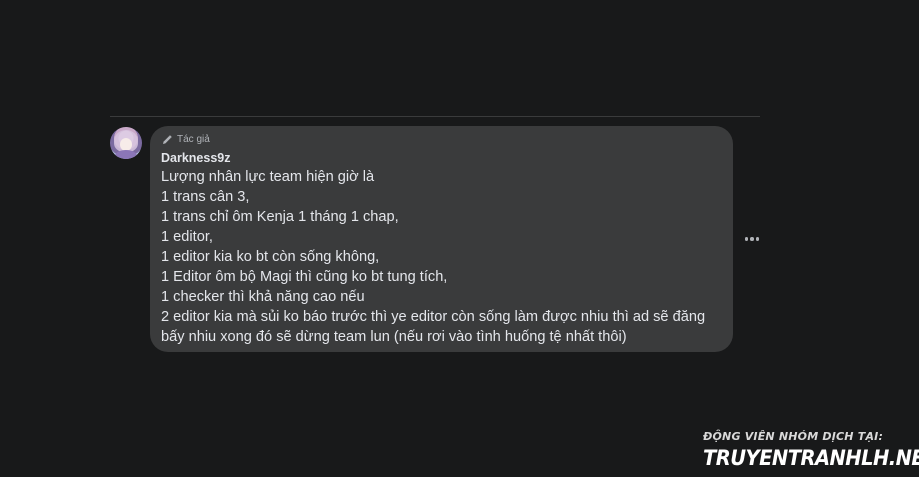 The image size is (919, 477). I want to click on comment-author-name: Darkness9z, so click(441, 158).